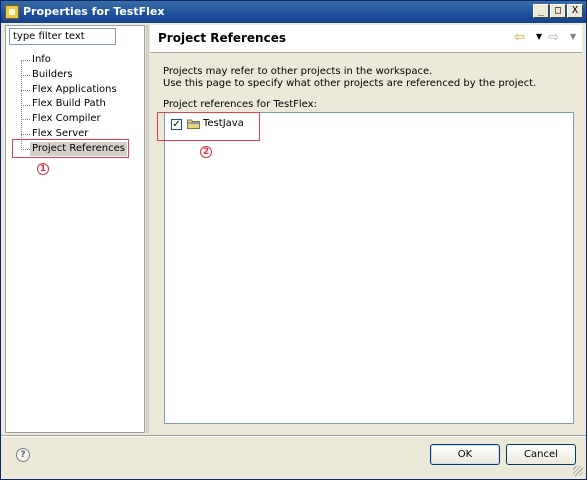  What do you see at coordinates (293, 12) in the screenshot?
I see `title-bar: Properties for TestFlex _ □ X` at bounding box center [293, 12].